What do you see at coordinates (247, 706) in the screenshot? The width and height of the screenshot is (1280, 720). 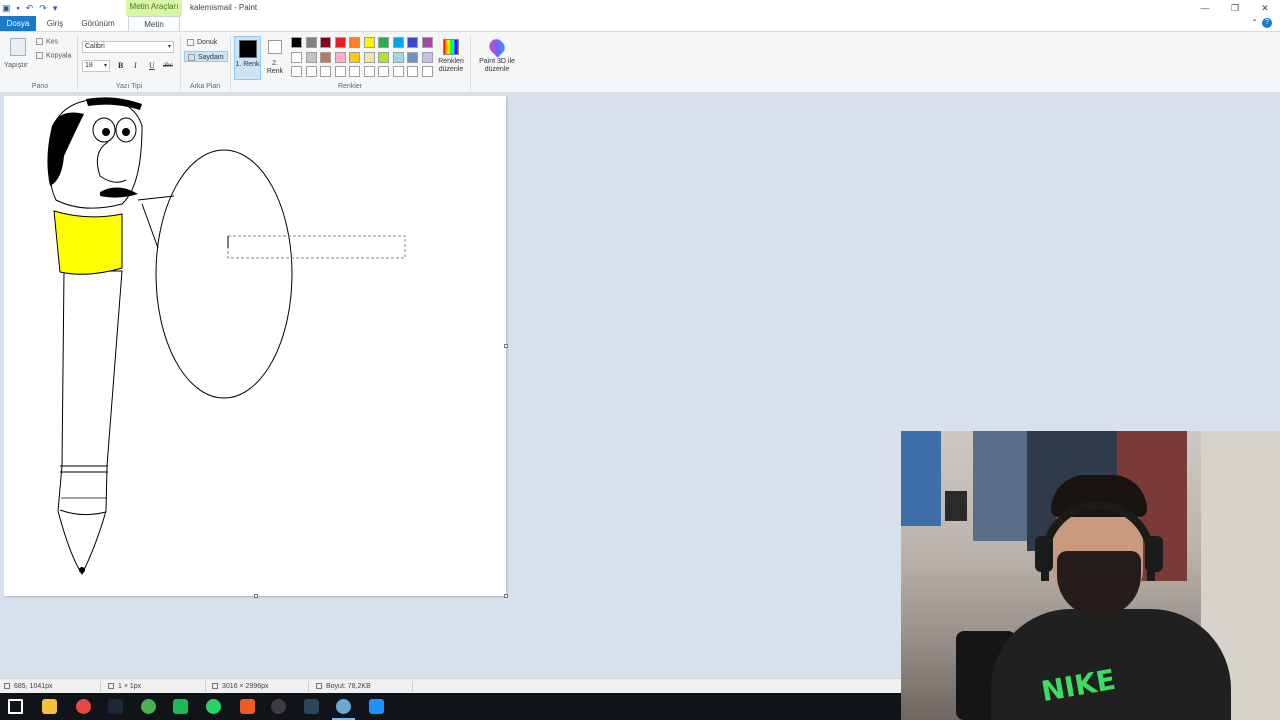 I see `chrome-alt-icon` at bounding box center [247, 706].